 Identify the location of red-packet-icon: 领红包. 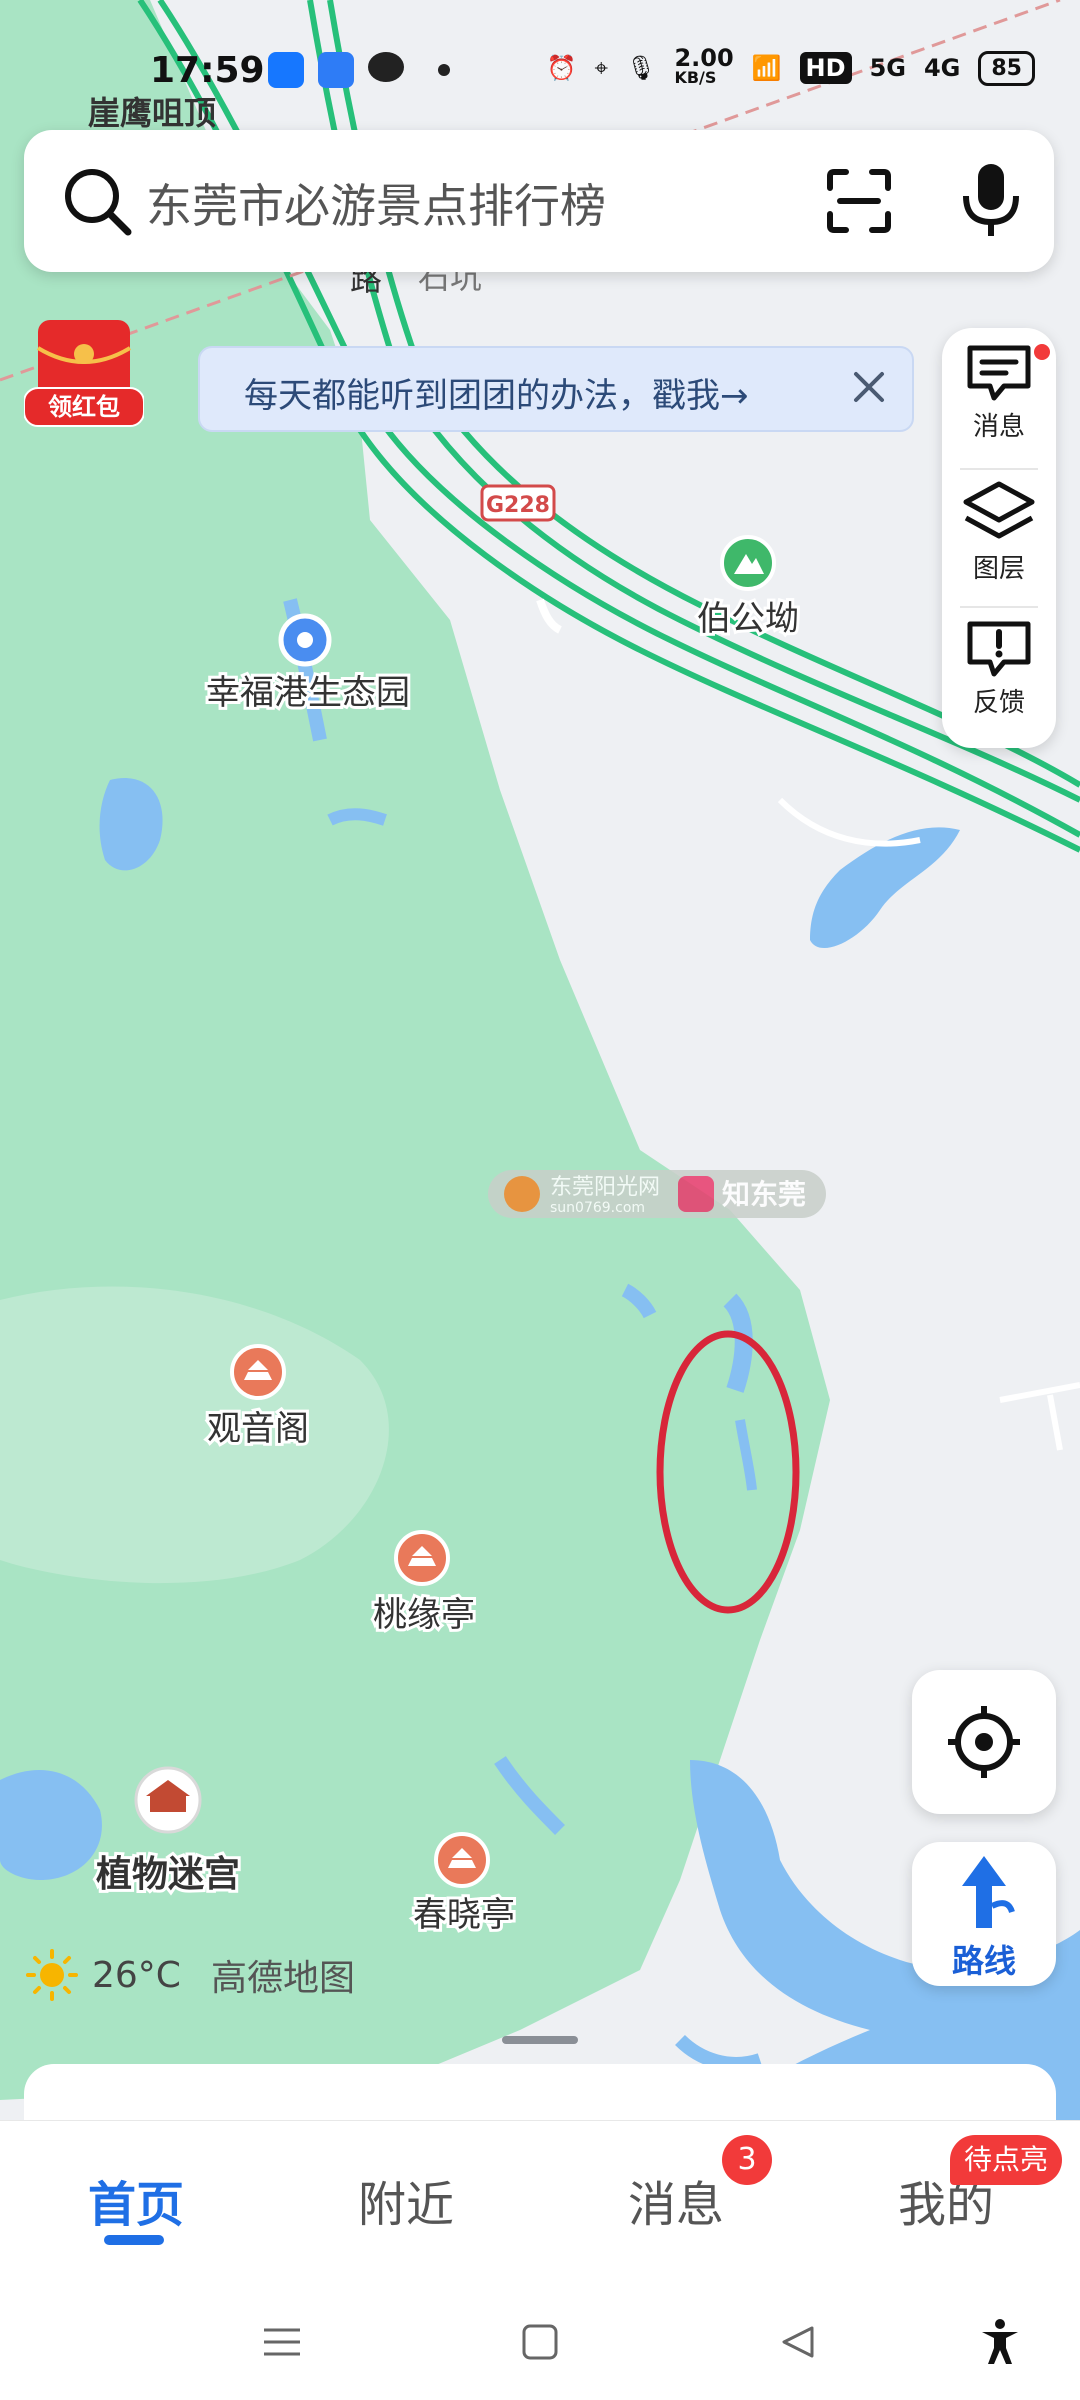
(84, 373).